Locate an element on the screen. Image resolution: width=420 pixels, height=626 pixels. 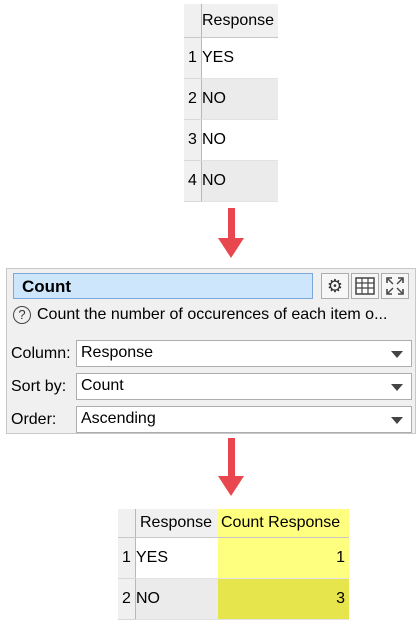
help-icon: ? is located at coordinates (22, 315).